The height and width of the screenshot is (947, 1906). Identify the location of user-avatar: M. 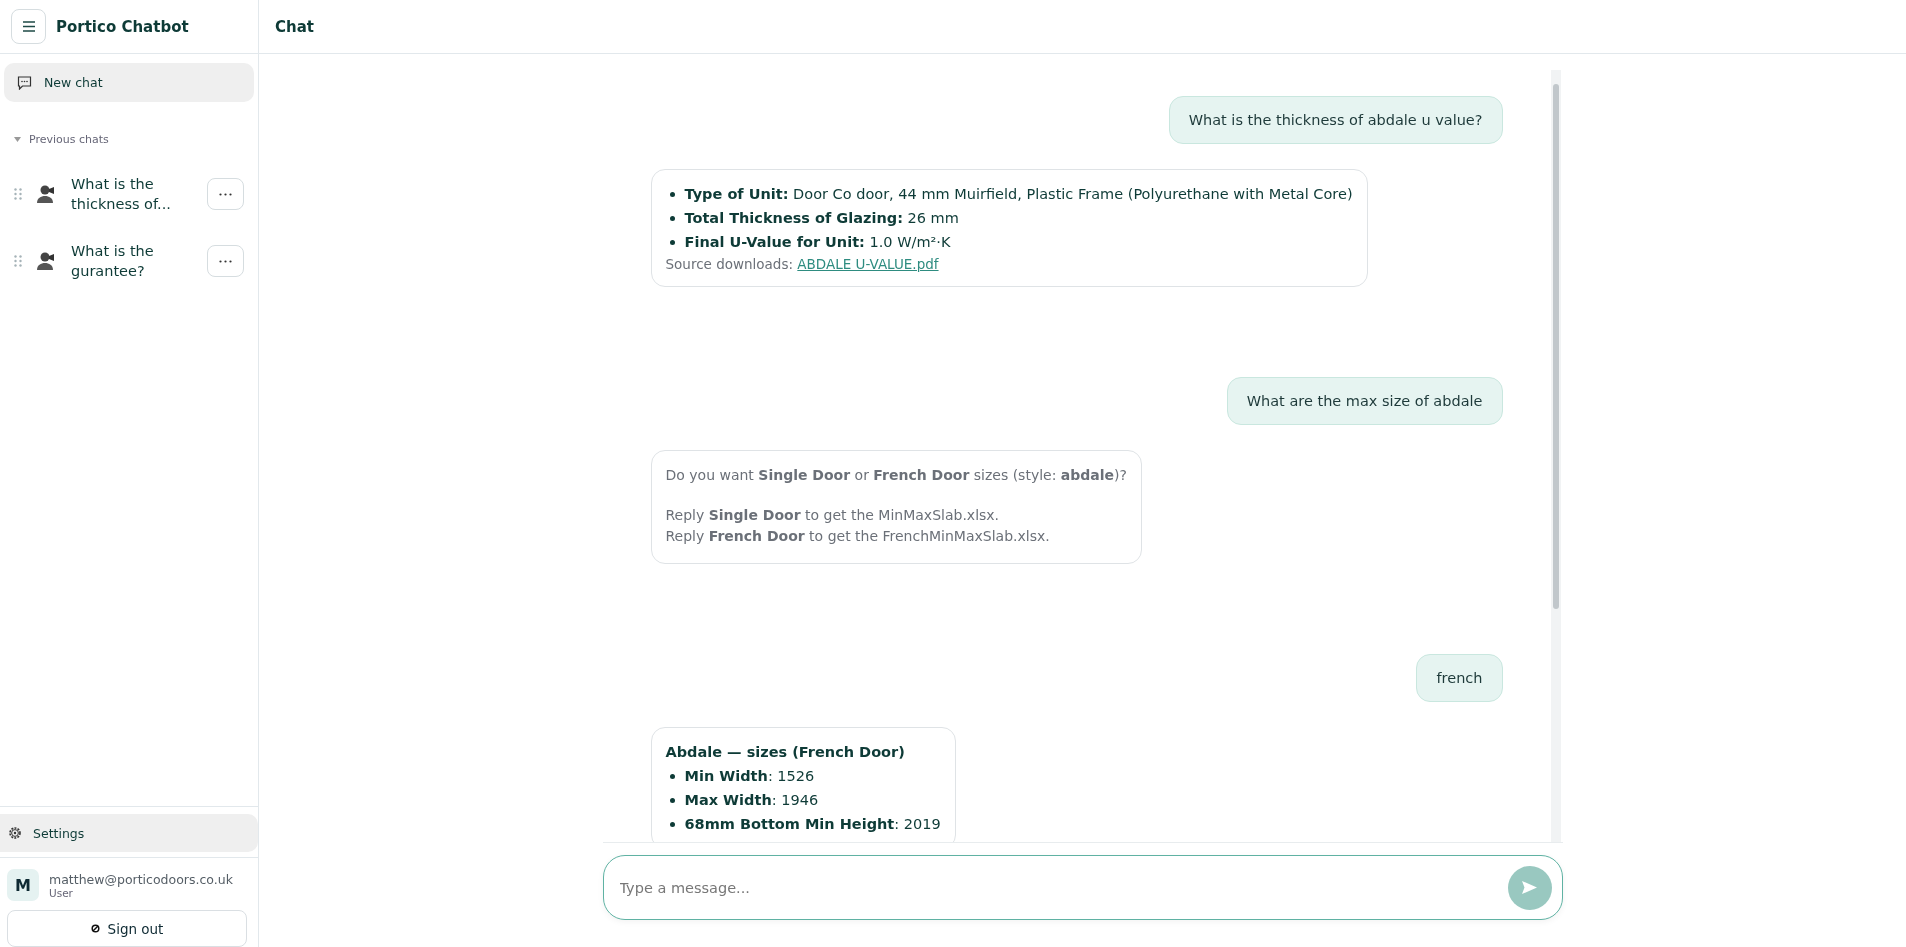
(23, 885).